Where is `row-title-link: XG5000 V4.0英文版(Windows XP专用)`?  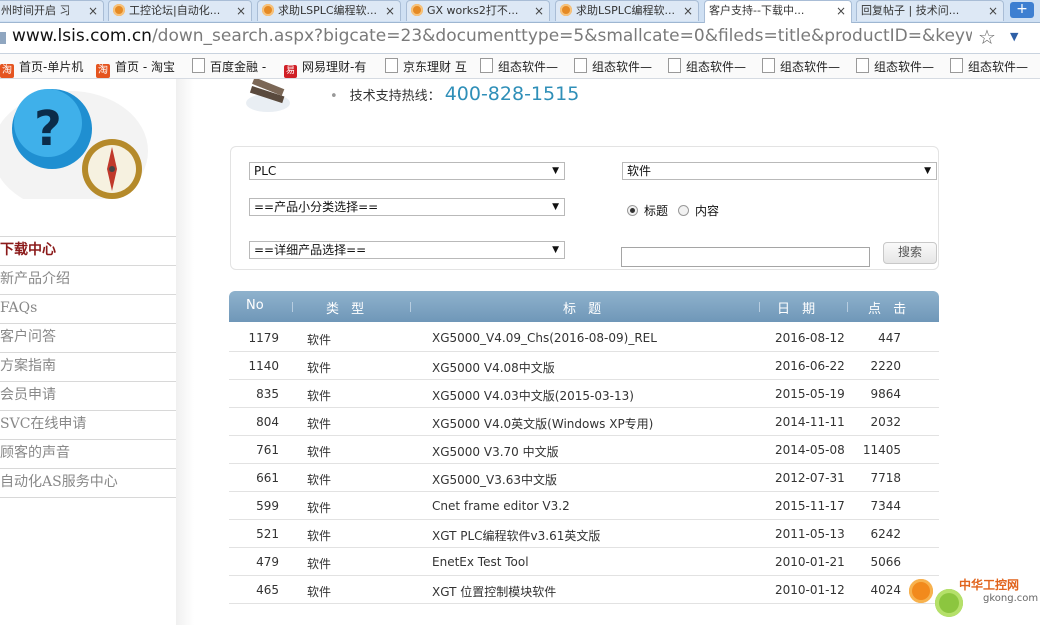 row-title-link: XG5000 V4.0英文版(Windows XP专用) is located at coordinates (542, 423).